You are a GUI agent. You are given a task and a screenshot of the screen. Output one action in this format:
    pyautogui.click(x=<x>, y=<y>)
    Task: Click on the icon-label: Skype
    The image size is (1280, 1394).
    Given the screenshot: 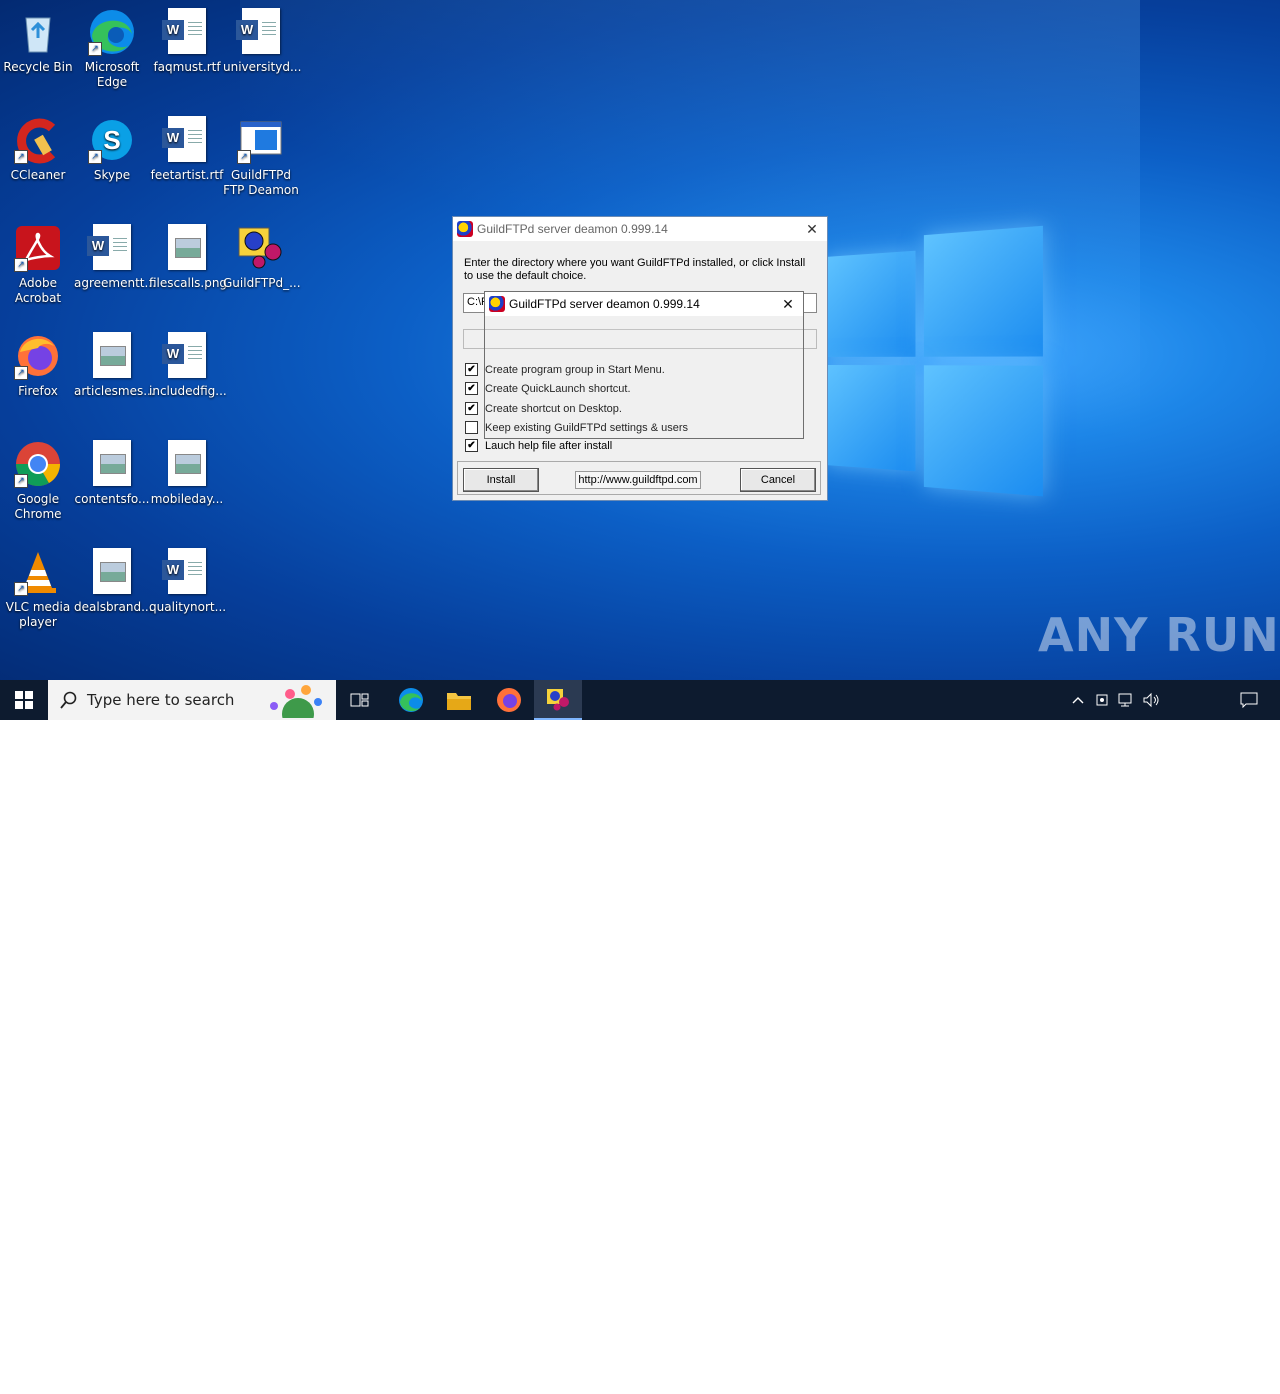 What is the action you would take?
    pyautogui.click(x=112, y=175)
    